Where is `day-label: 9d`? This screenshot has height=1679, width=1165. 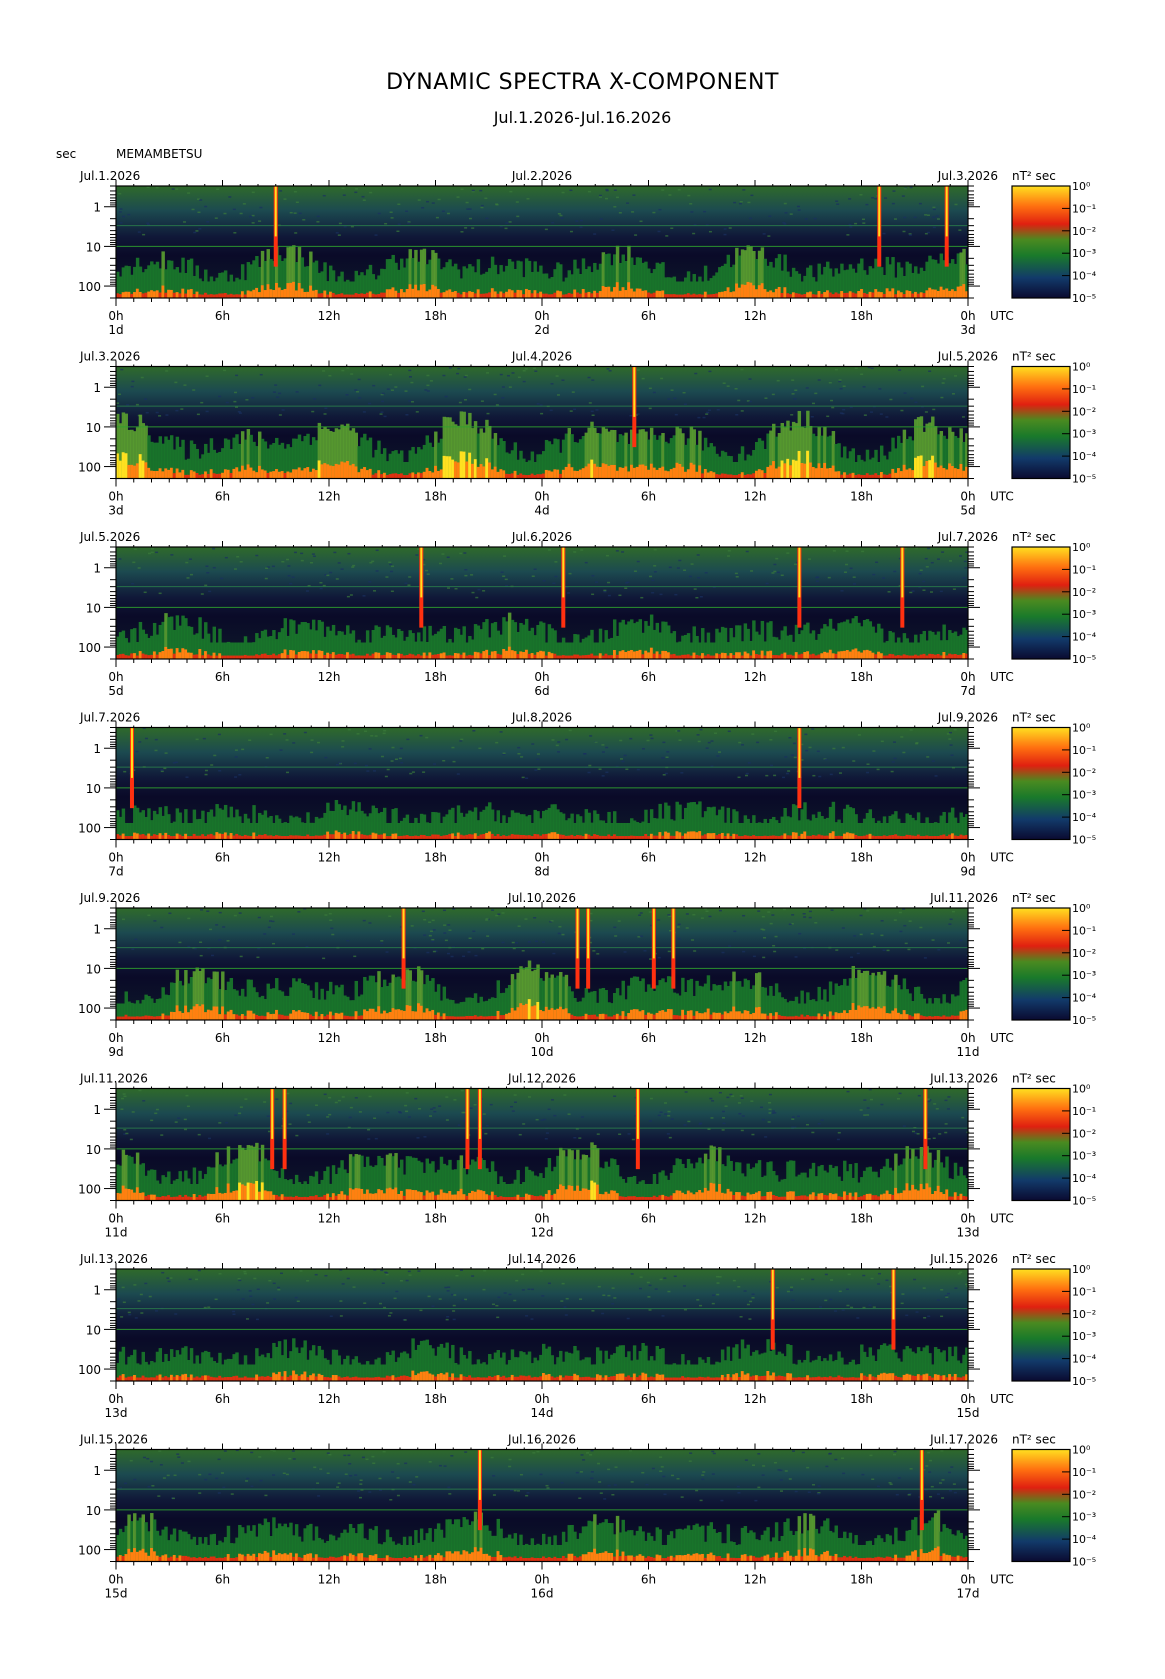 day-label: 9d is located at coordinates (115, 1052).